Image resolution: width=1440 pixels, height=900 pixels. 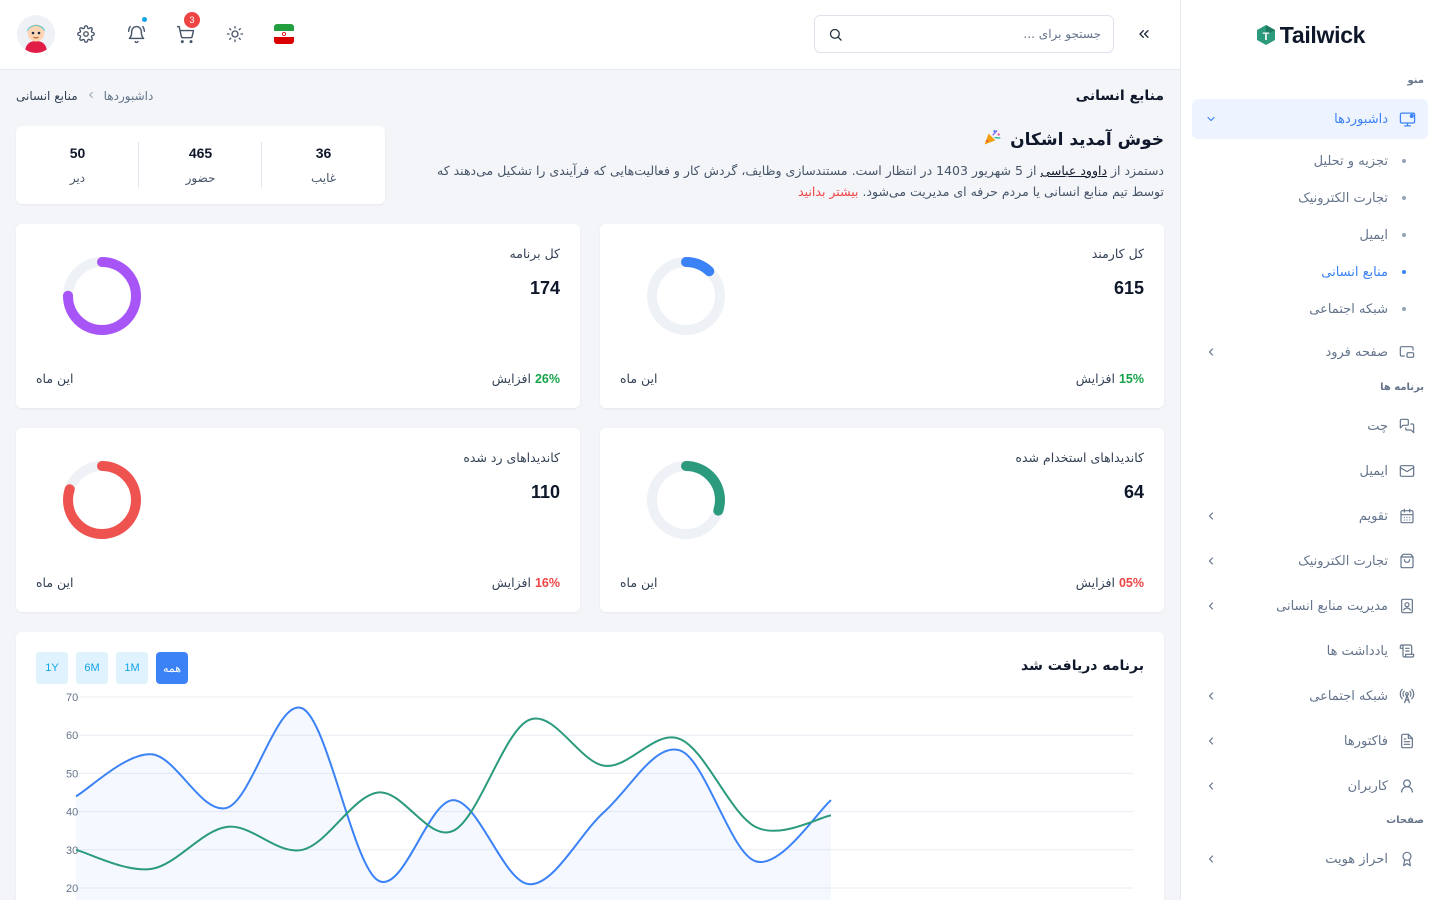 I want to click on stat-change: 26% افزایش, so click(x=526, y=378).